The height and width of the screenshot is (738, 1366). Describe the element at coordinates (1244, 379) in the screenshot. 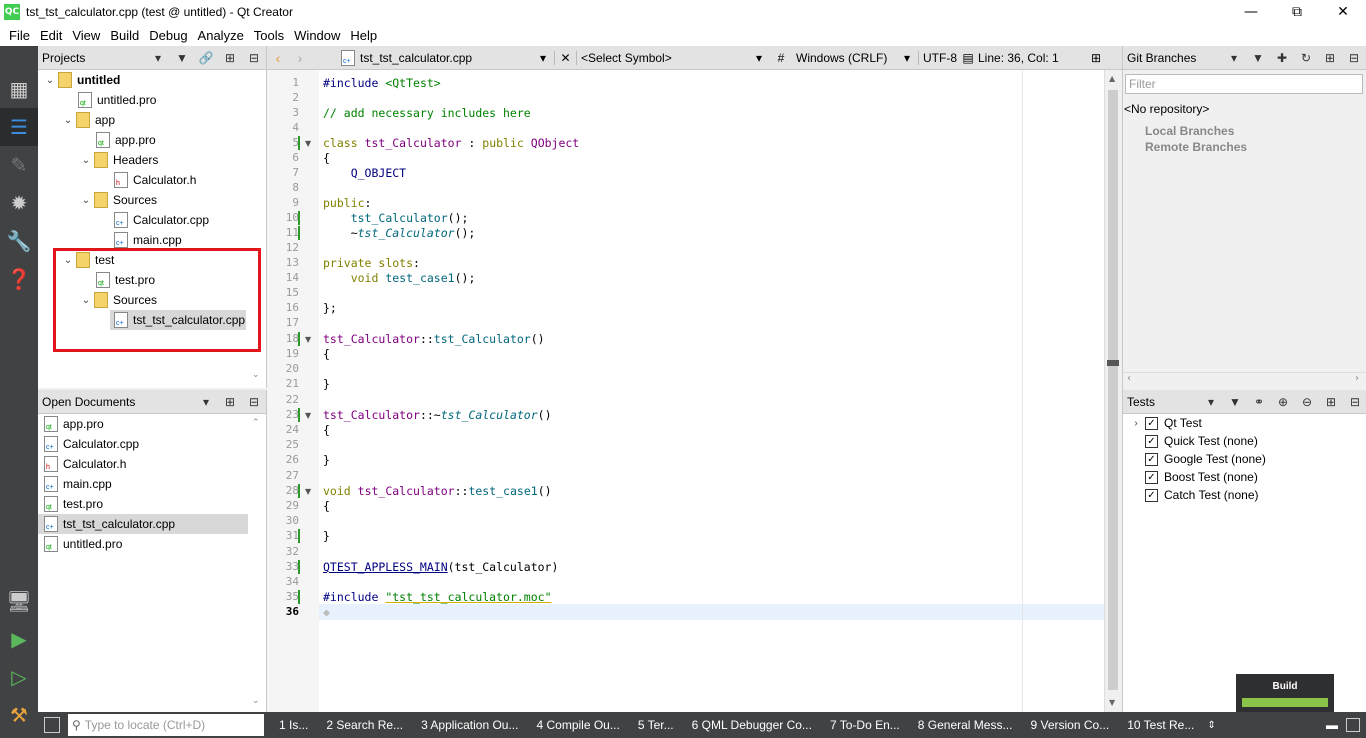

I see `horizontal-scrollbar: ‹ ›` at that location.